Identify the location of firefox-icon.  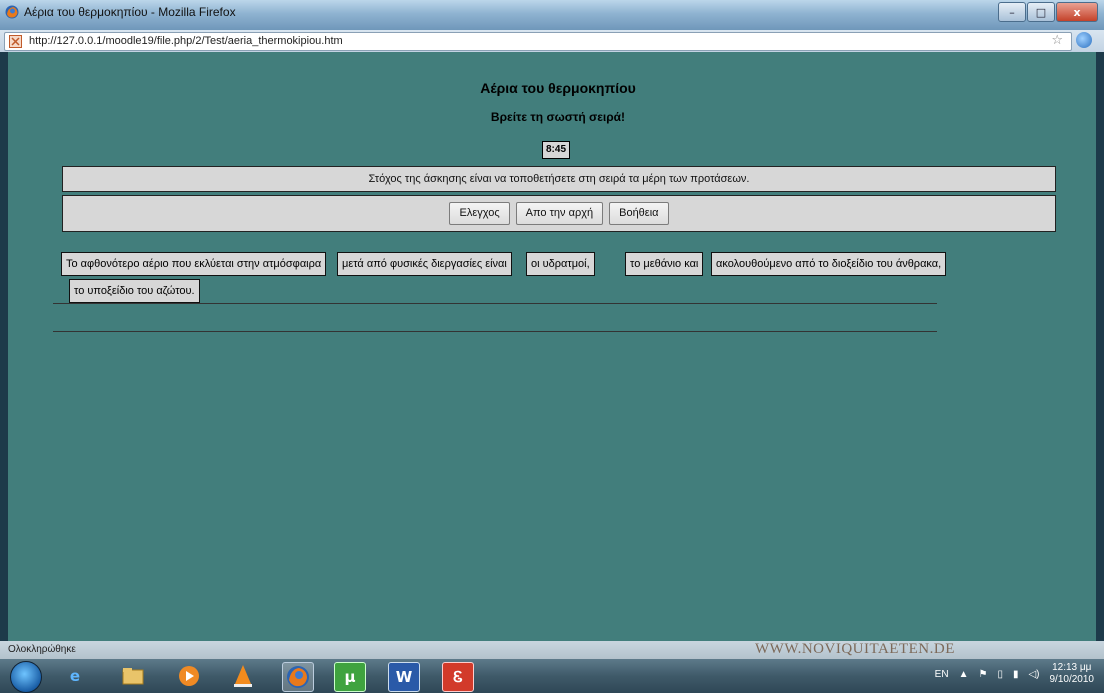
(12, 12).